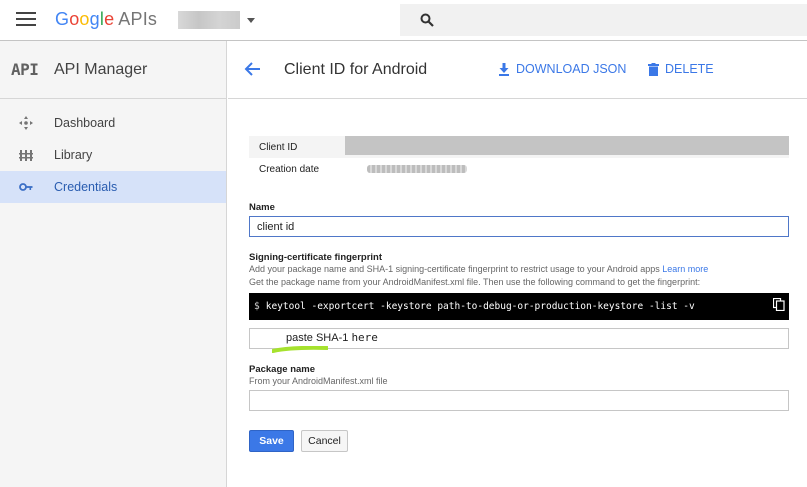  I want to click on download-json-button: DOWNLOAD JSON, so click(562, 69).